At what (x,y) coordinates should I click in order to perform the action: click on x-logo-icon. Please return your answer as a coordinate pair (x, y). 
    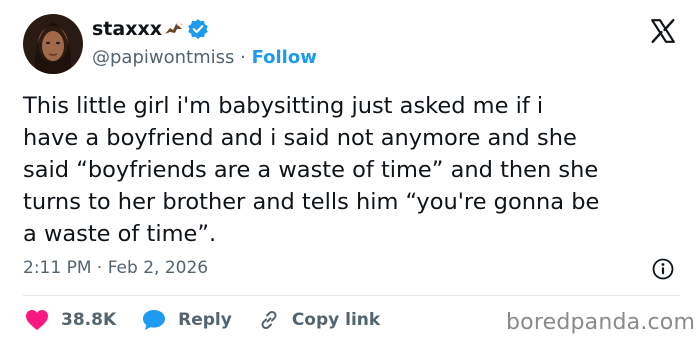
    Looking at the image, I should click on (663, 33).